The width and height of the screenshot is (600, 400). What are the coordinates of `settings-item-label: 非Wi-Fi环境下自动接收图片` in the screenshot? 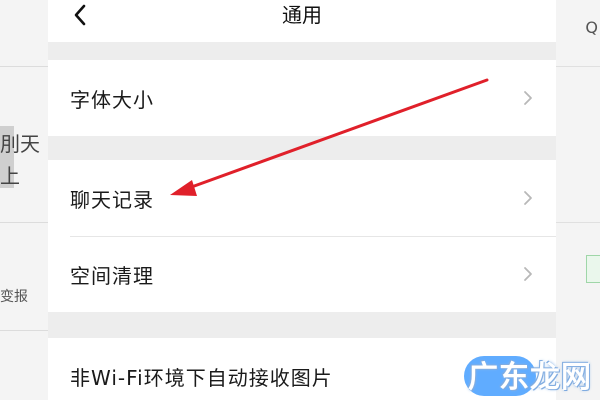 It's located at (201, 377).